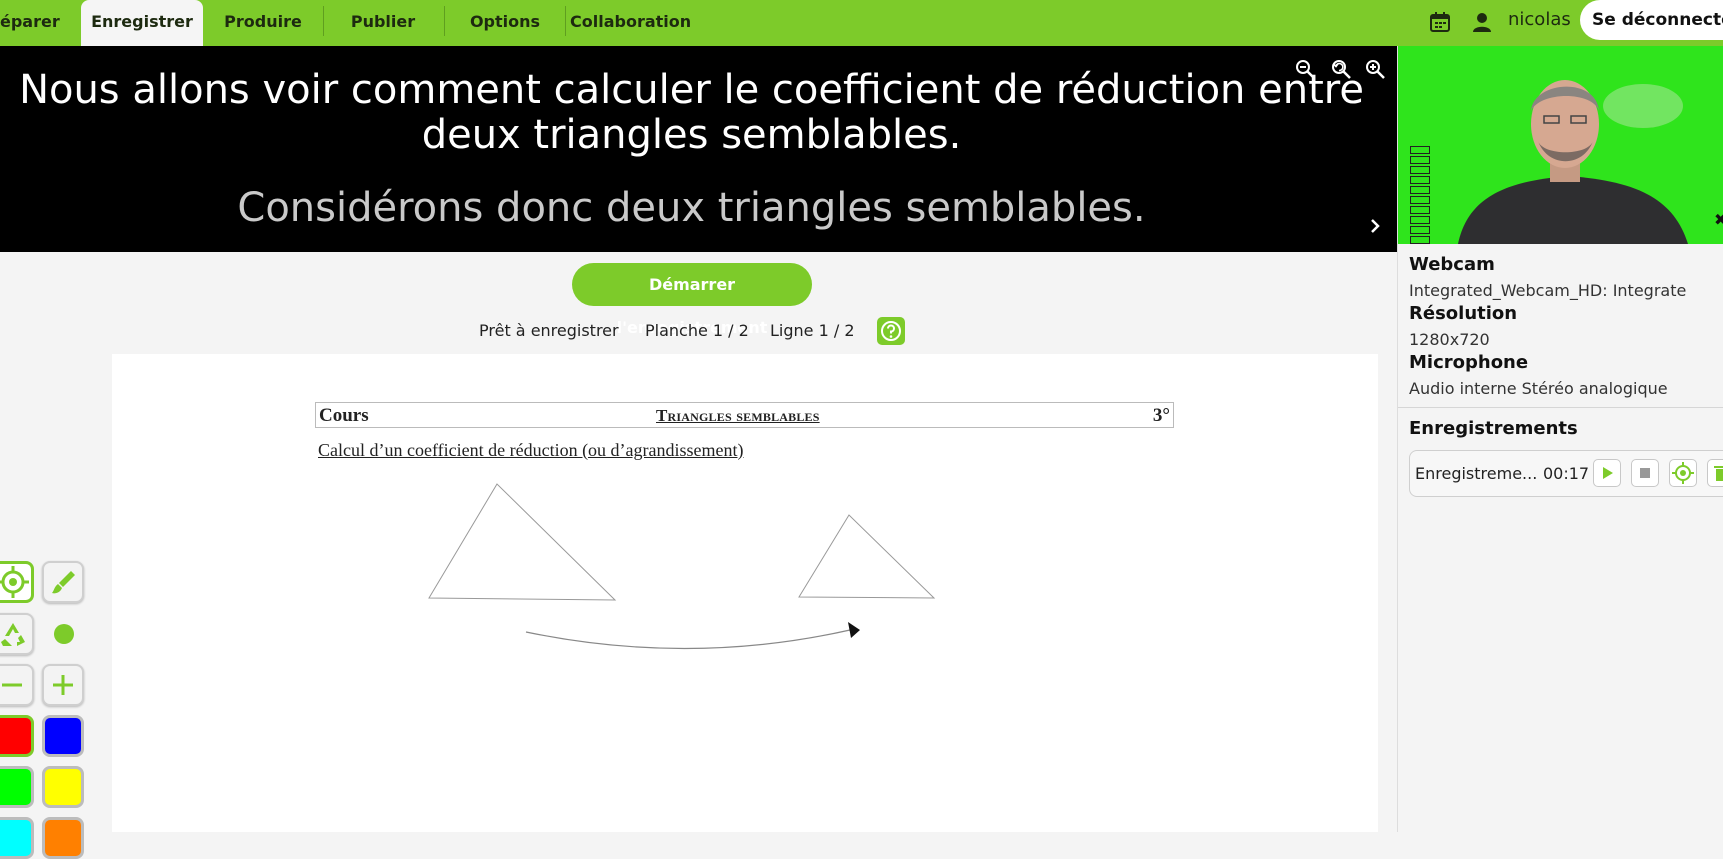 Image resolution: width=1723 pixels, height=859 pixels. Describe the element at coordinates (738, 415) in the screenshot. I see `document-title: Triangles semblables` at that location.